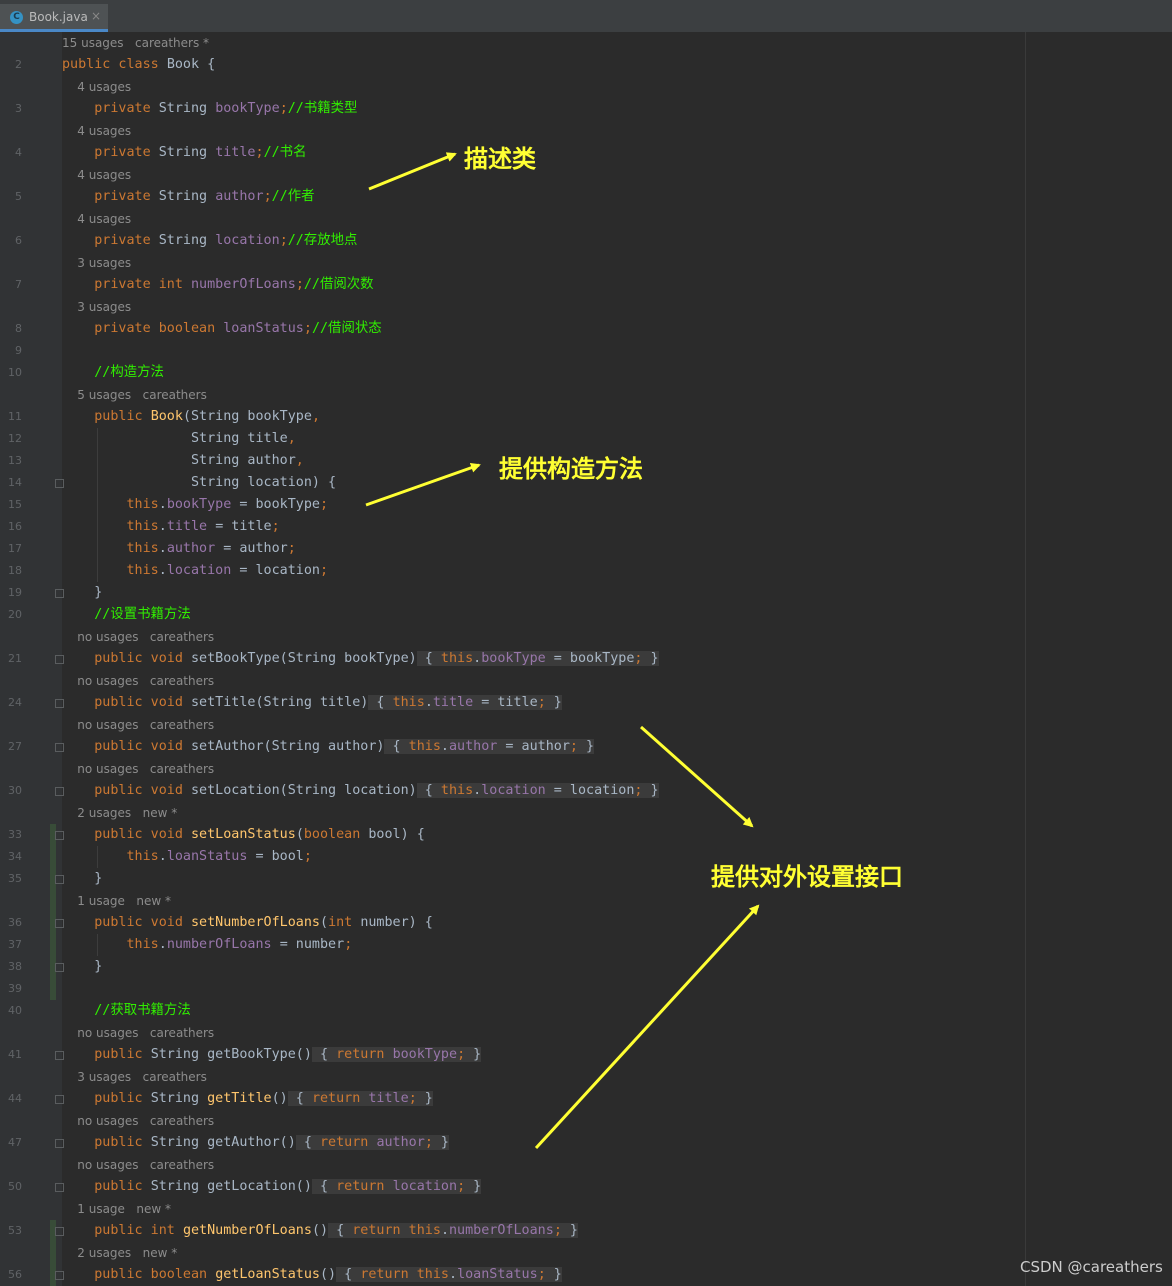 This screenshot has height=1286, width=1172. What do you see at coordinates (807, 877) in the screenshot?
I see `annotation-setters: 提供对外设置接口` at bounding box center [807, 877].